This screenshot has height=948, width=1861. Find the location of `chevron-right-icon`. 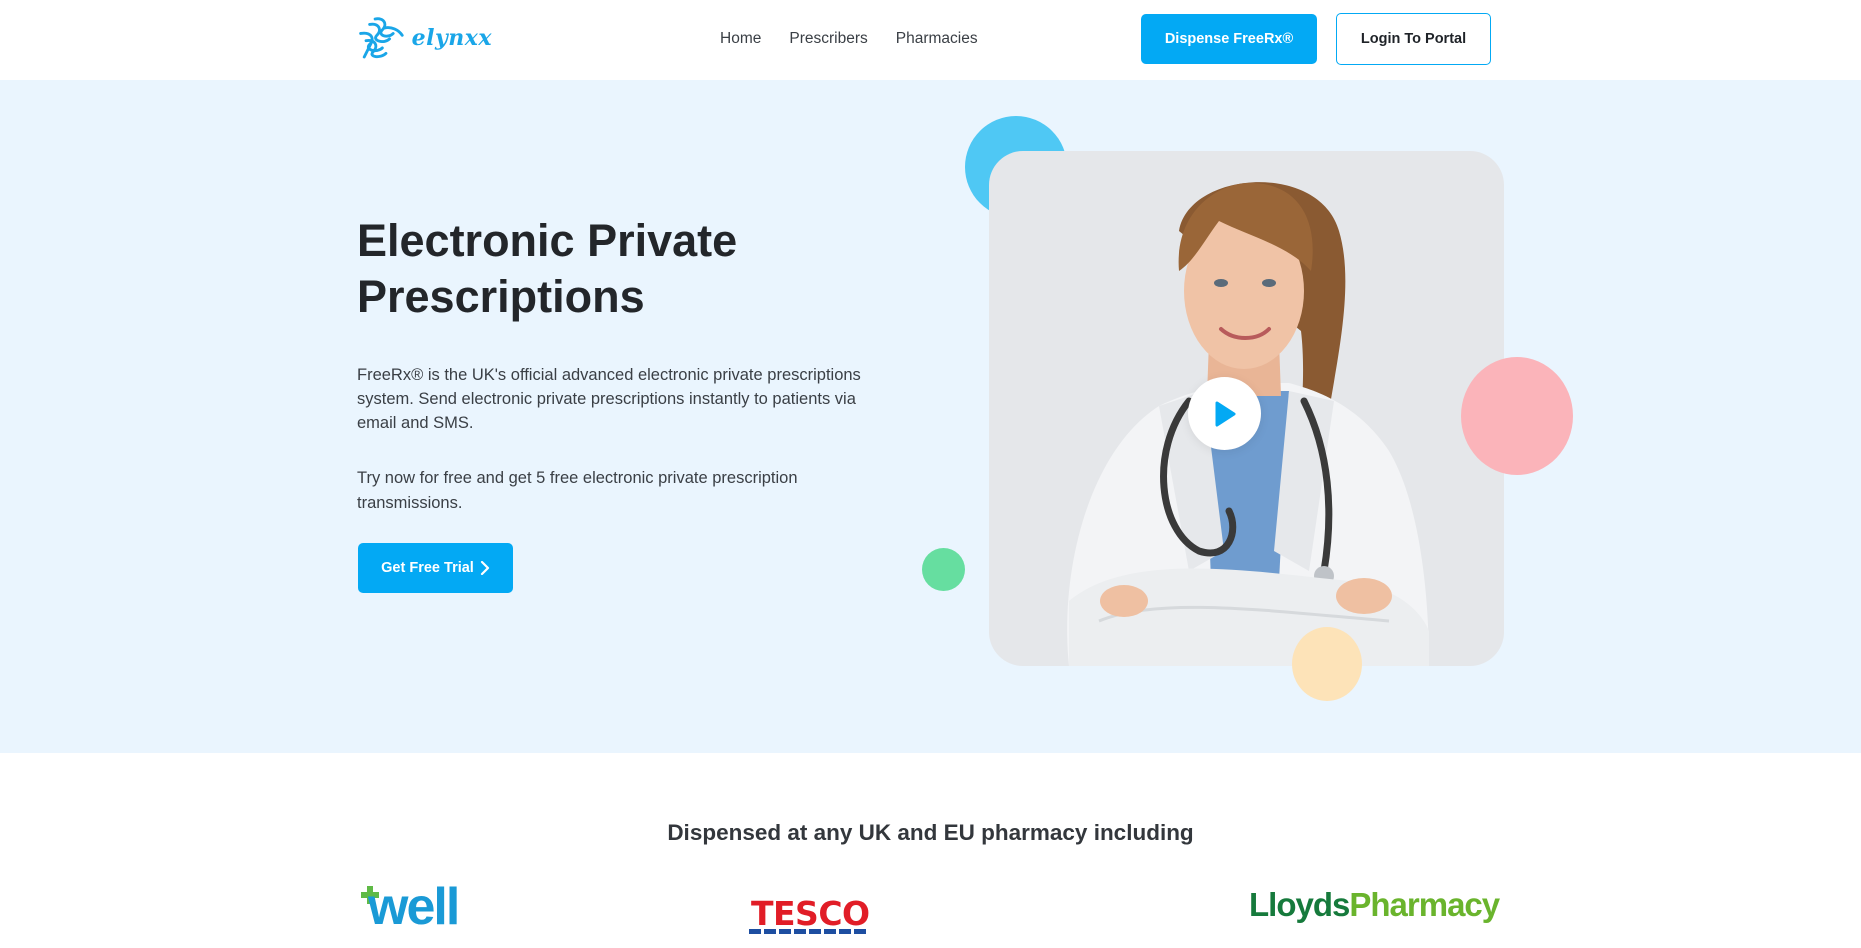

chevron-right-icon is located at coordinates (484, 568).